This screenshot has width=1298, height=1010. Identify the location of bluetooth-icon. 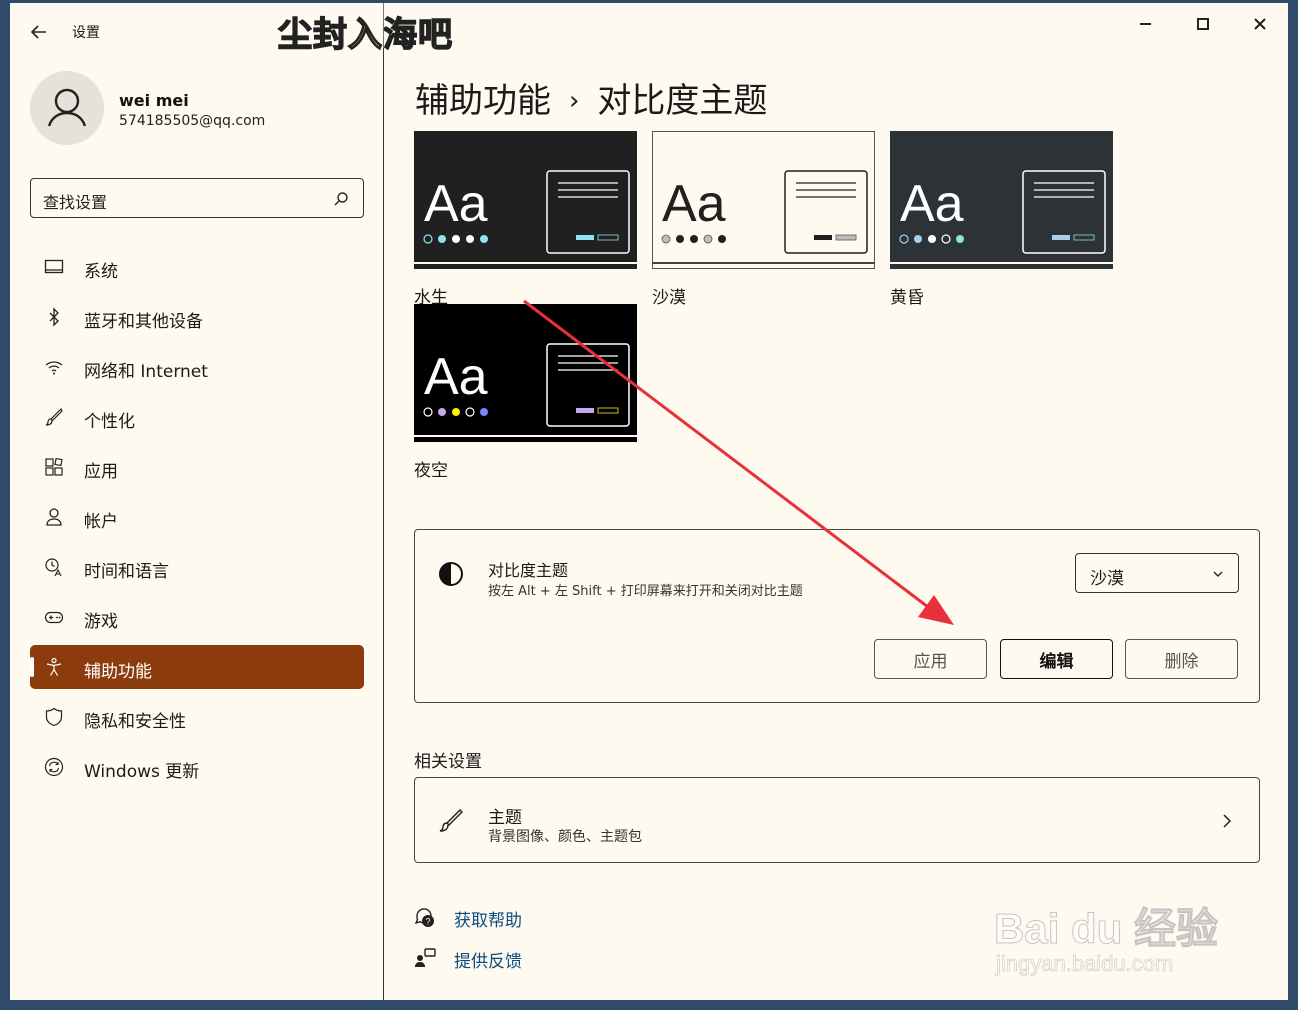
(54, 317).